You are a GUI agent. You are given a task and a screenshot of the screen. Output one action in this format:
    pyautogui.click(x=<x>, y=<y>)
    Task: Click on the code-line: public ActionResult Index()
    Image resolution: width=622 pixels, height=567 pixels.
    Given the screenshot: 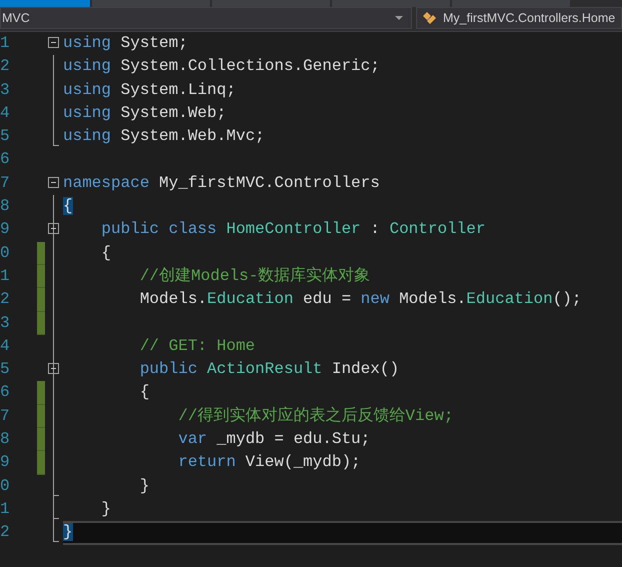 What is the action you would take?
    pyautogui.click(x=269, y=369)
    